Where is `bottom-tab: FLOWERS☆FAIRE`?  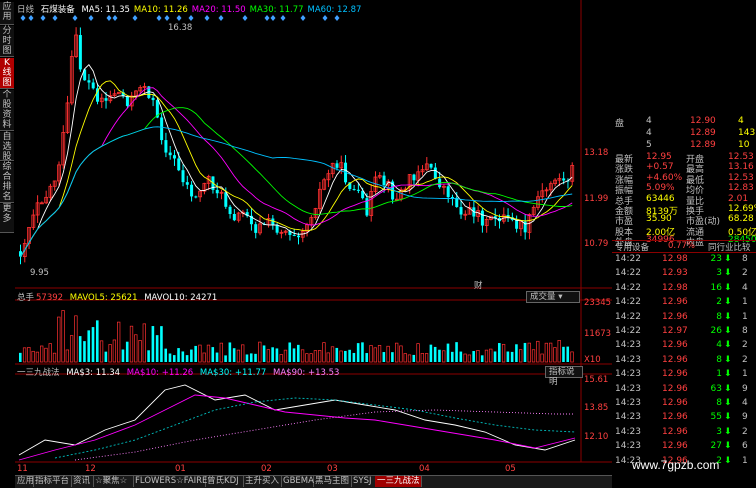
bottom-tab: FLOWERS☆FAIRE is located at coordinates (170, 481).